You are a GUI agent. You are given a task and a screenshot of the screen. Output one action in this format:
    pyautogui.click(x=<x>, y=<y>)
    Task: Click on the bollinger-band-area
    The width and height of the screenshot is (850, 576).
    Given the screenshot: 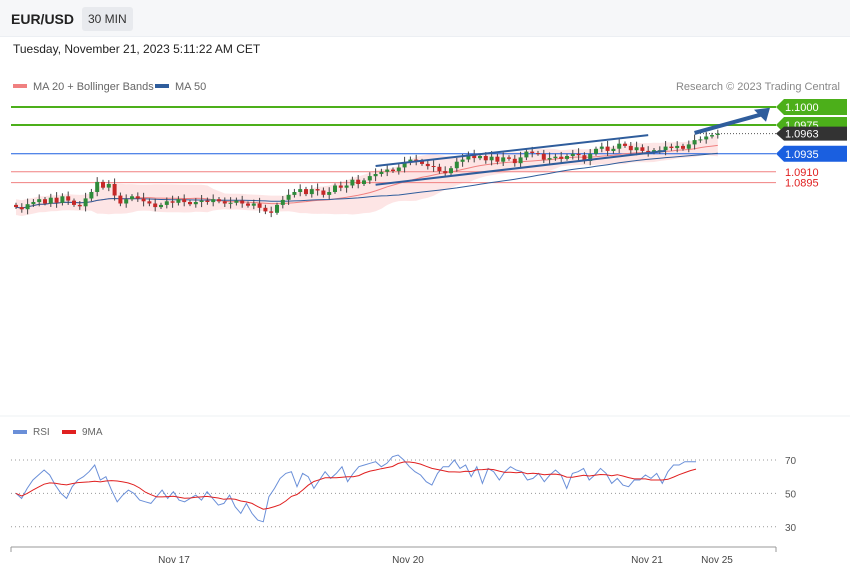 What is the action you would take?
    pyautogui.click(x=367, y=175)
    